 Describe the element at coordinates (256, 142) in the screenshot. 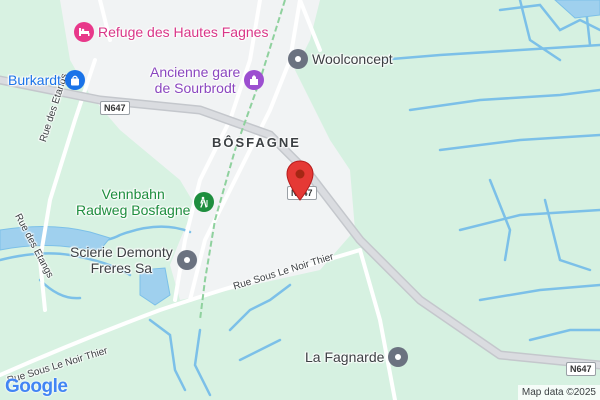

I see `locality-label: BÔSFAGNE` at that location.